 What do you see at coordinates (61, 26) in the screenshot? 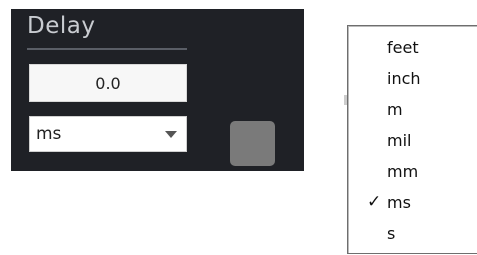
I see `panel-title: Delay` at bounding box center [61, 26].